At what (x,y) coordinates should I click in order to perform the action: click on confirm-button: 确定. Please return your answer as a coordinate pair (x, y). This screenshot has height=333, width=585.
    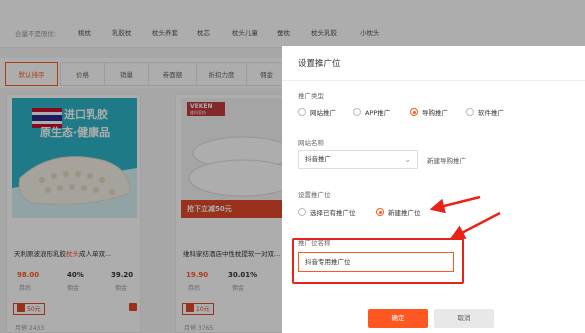
    Looking at the image, I should click on (398, 318).